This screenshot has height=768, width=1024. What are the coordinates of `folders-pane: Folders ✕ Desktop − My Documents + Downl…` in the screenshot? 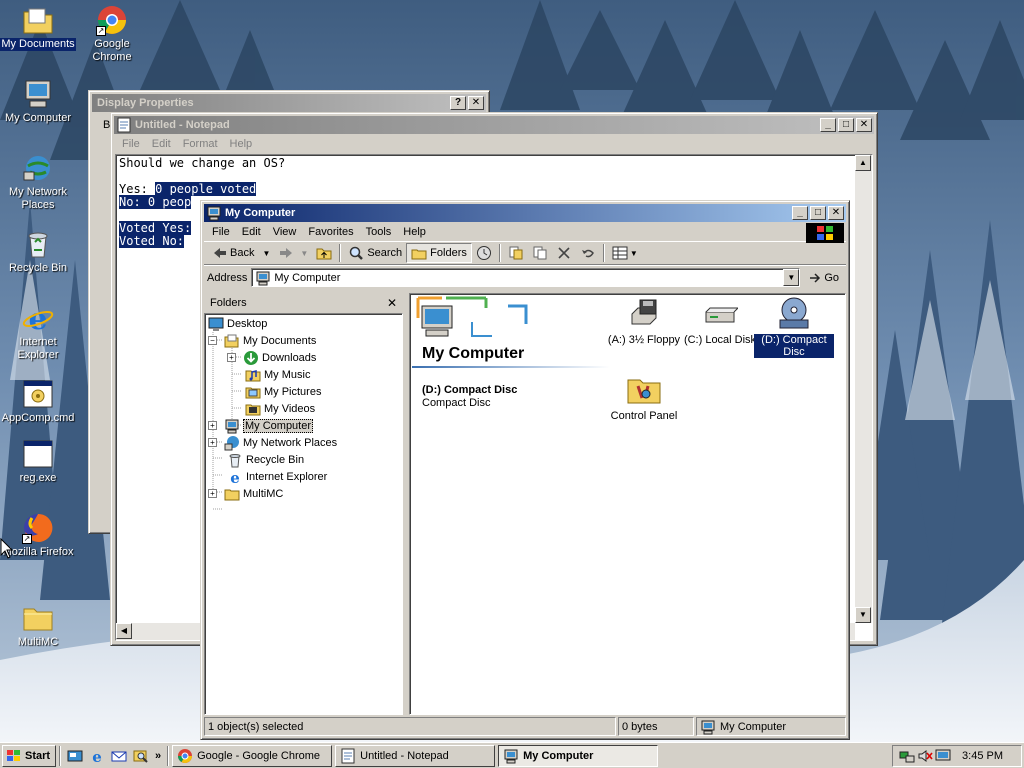 It's located at (303, 504).